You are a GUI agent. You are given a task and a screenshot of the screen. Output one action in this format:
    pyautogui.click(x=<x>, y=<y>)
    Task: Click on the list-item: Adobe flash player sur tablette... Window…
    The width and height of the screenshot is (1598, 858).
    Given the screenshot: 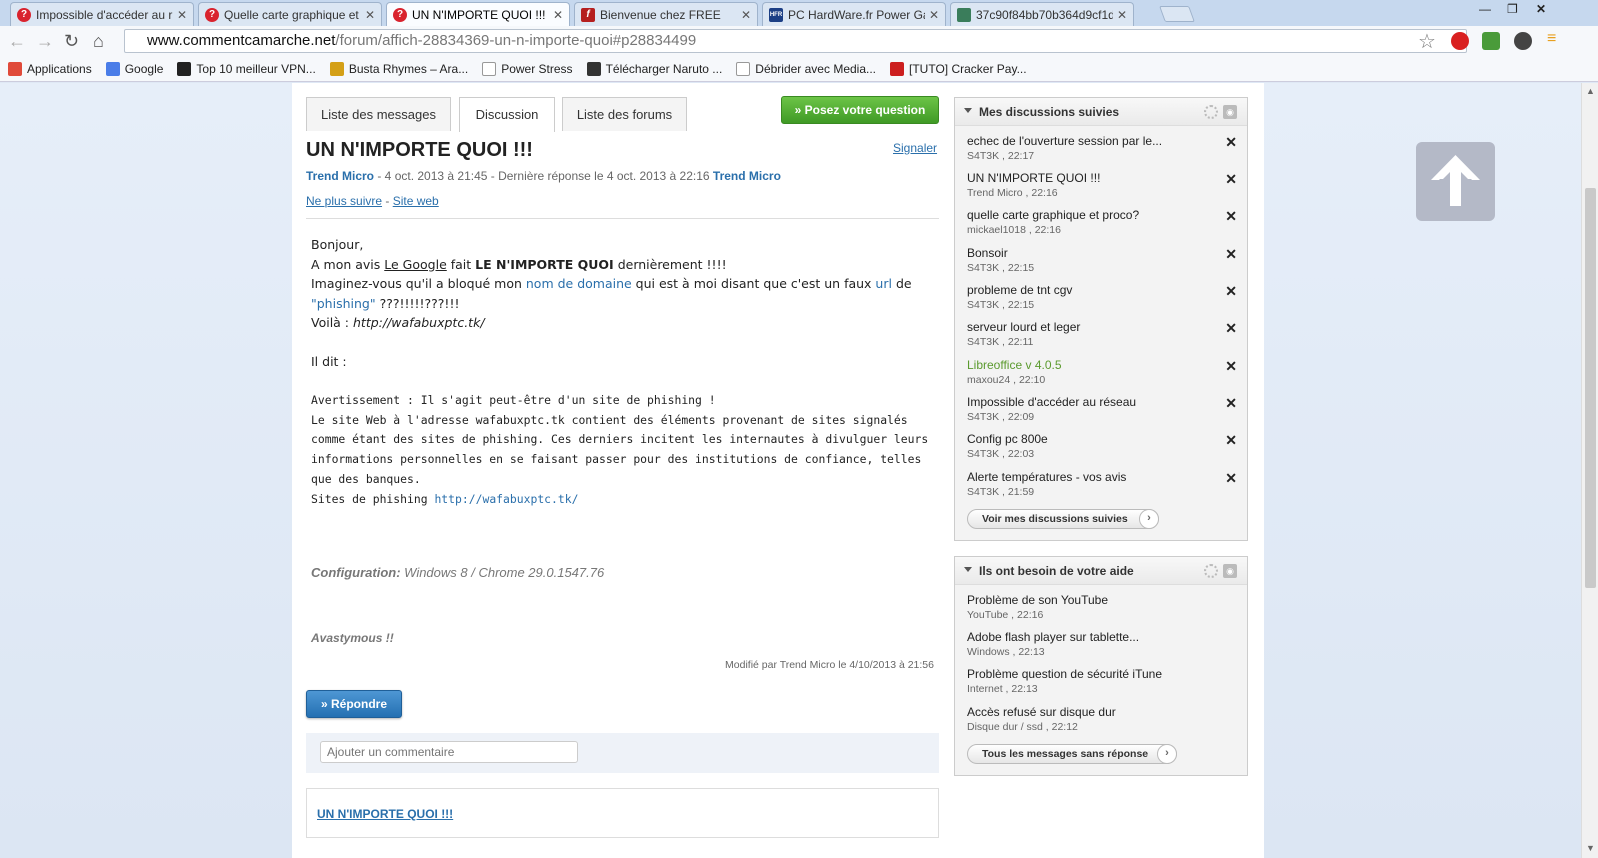 What is the action you would take?
    pyautogui.click(x=1102, y=644)
    